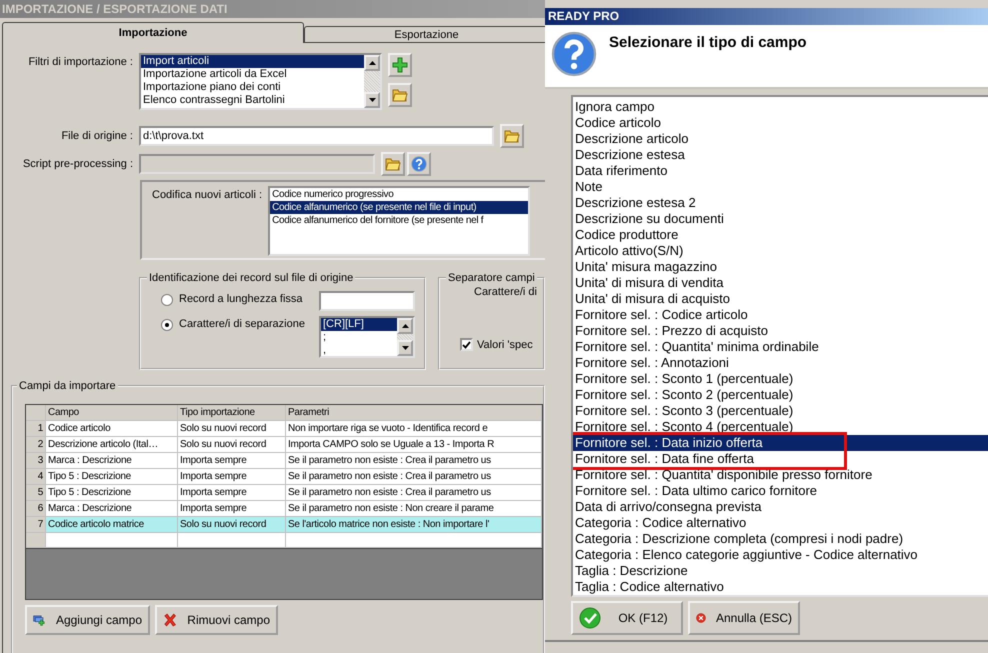  I want to click on open-button, so click(400, 95).